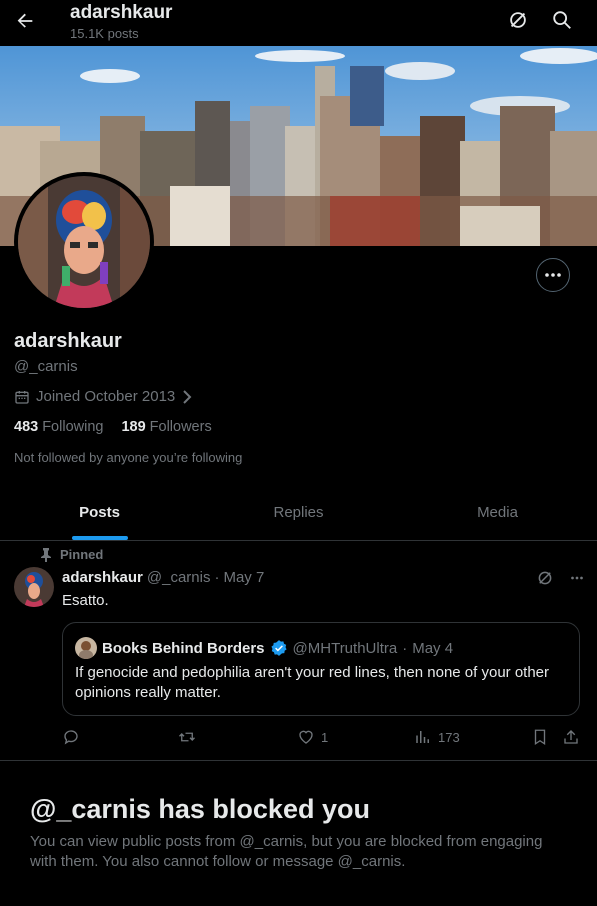 The height and width of the screenshot is (906, 597). Describe the element at coordinates (99, 512) in the screenshot. I see `tab-label: Posts` at that location.